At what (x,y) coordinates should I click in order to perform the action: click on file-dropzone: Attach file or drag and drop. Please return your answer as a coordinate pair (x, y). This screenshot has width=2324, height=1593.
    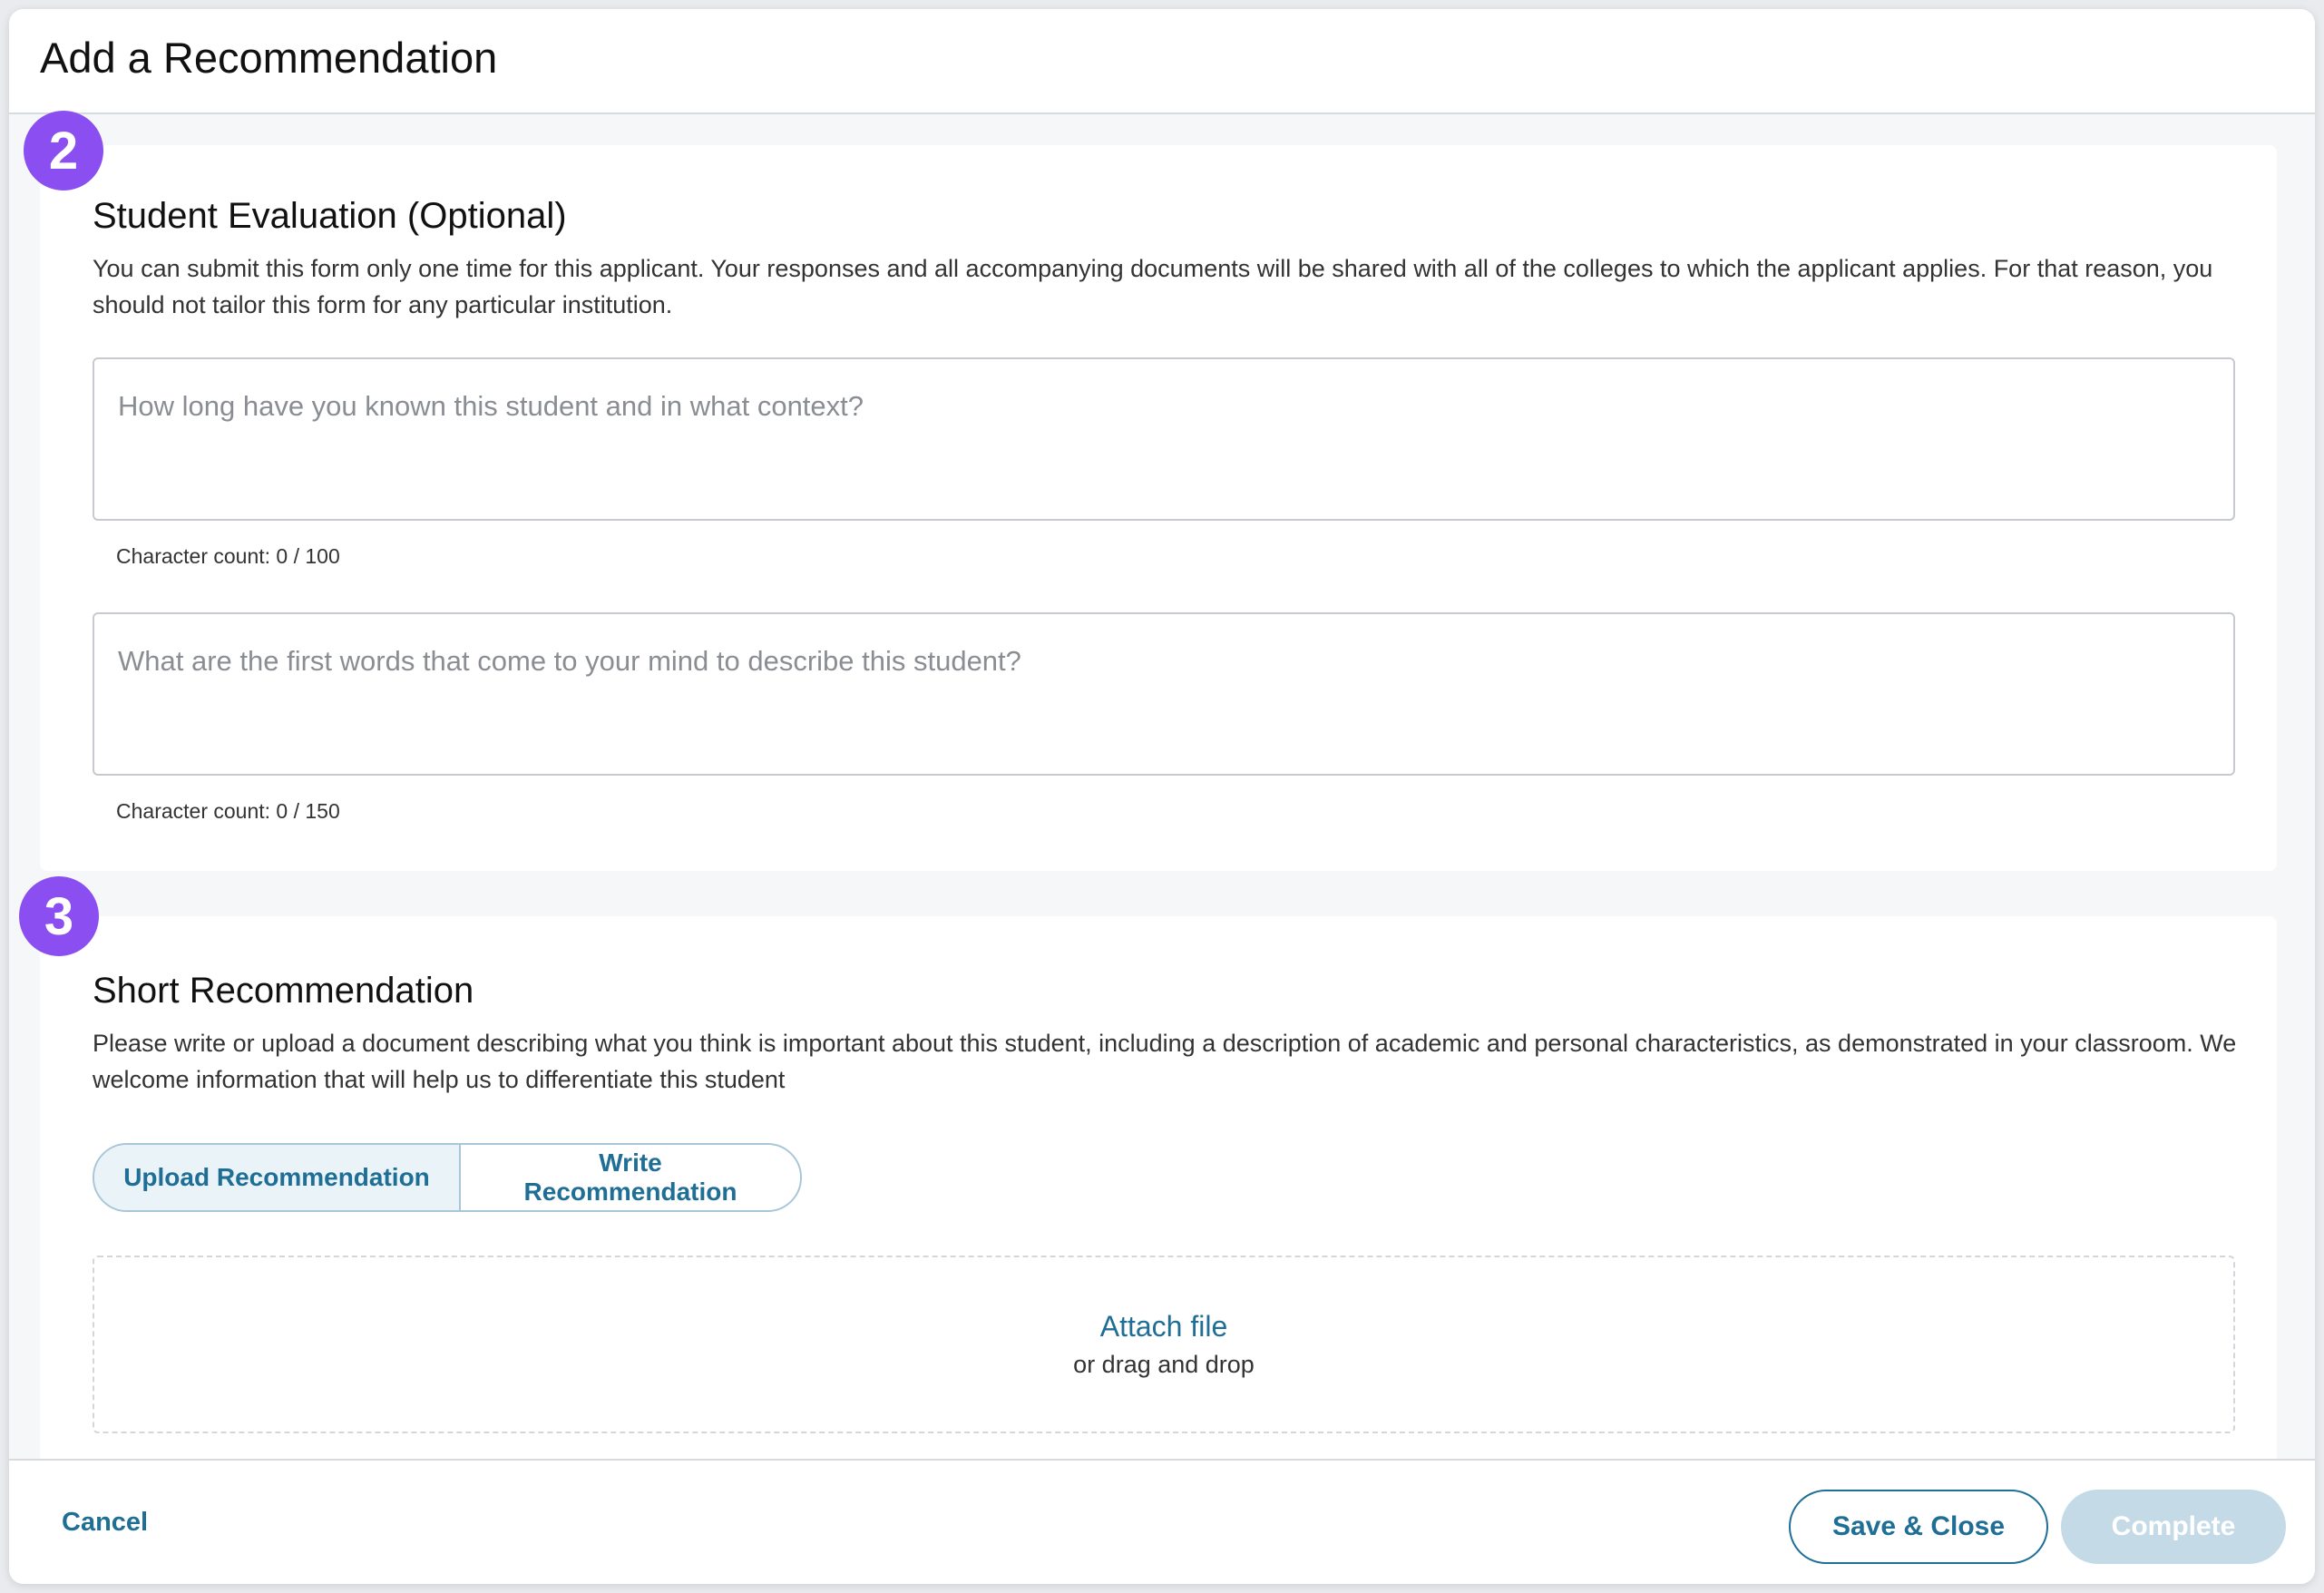
    Looking at the image, I should click on (1164, 1344).